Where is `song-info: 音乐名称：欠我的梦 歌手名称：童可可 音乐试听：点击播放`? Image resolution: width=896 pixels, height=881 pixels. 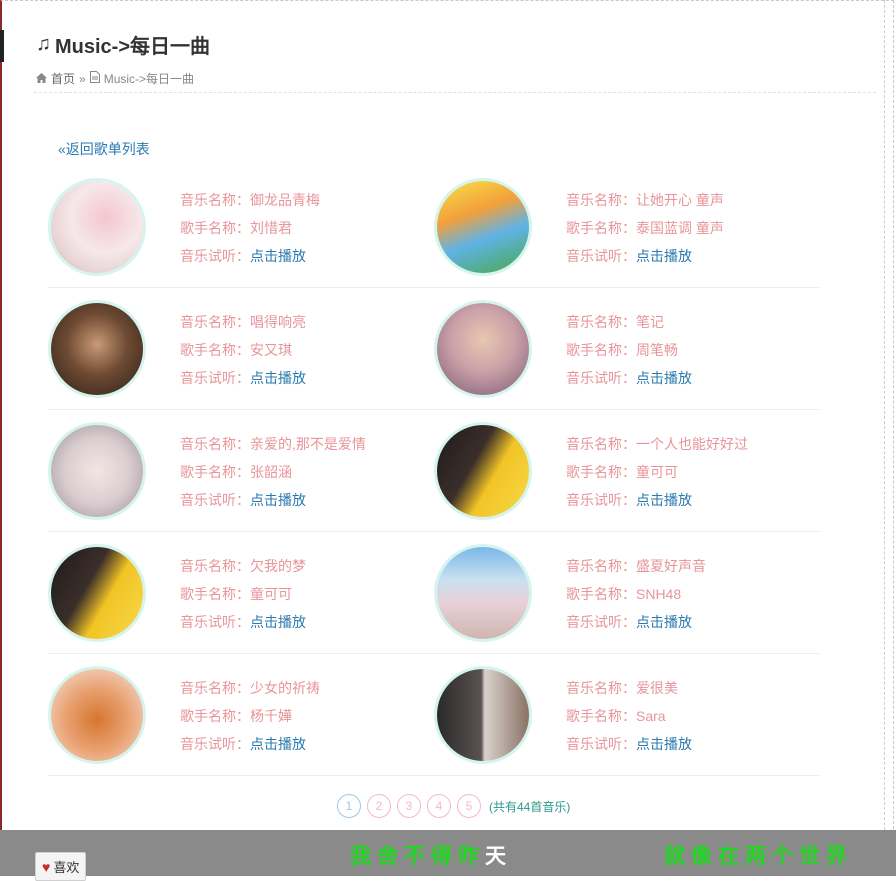
song-info: 音乐名称：欠我的梦 歌手名称：童可可 音乐试听：点击播放 is located at coordinates (243, 594).